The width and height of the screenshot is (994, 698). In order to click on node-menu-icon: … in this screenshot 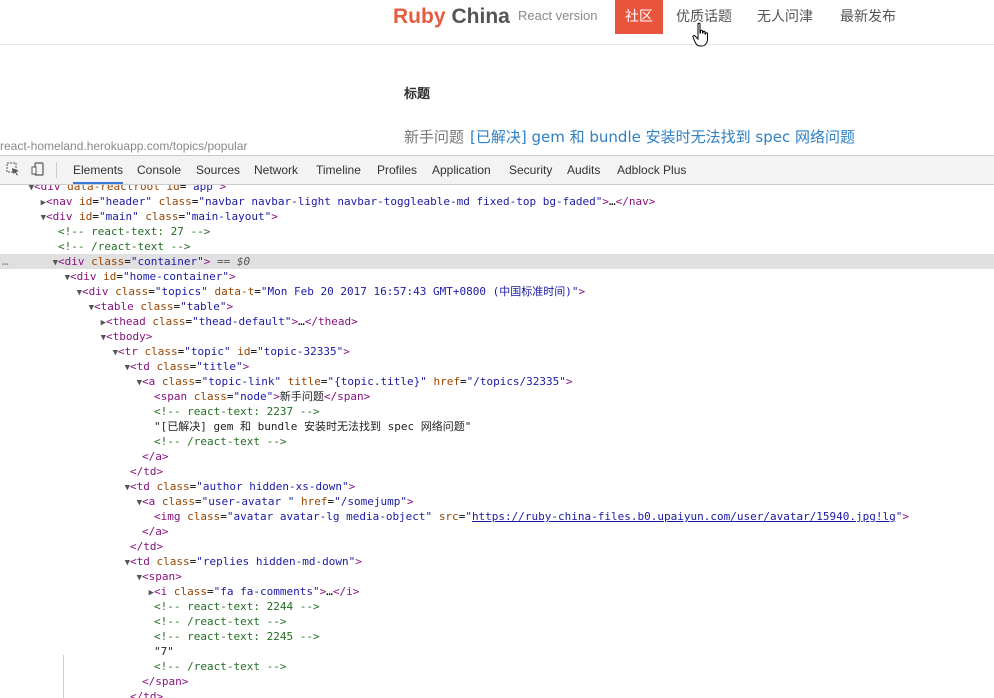, I will do `click(5, 261)`.